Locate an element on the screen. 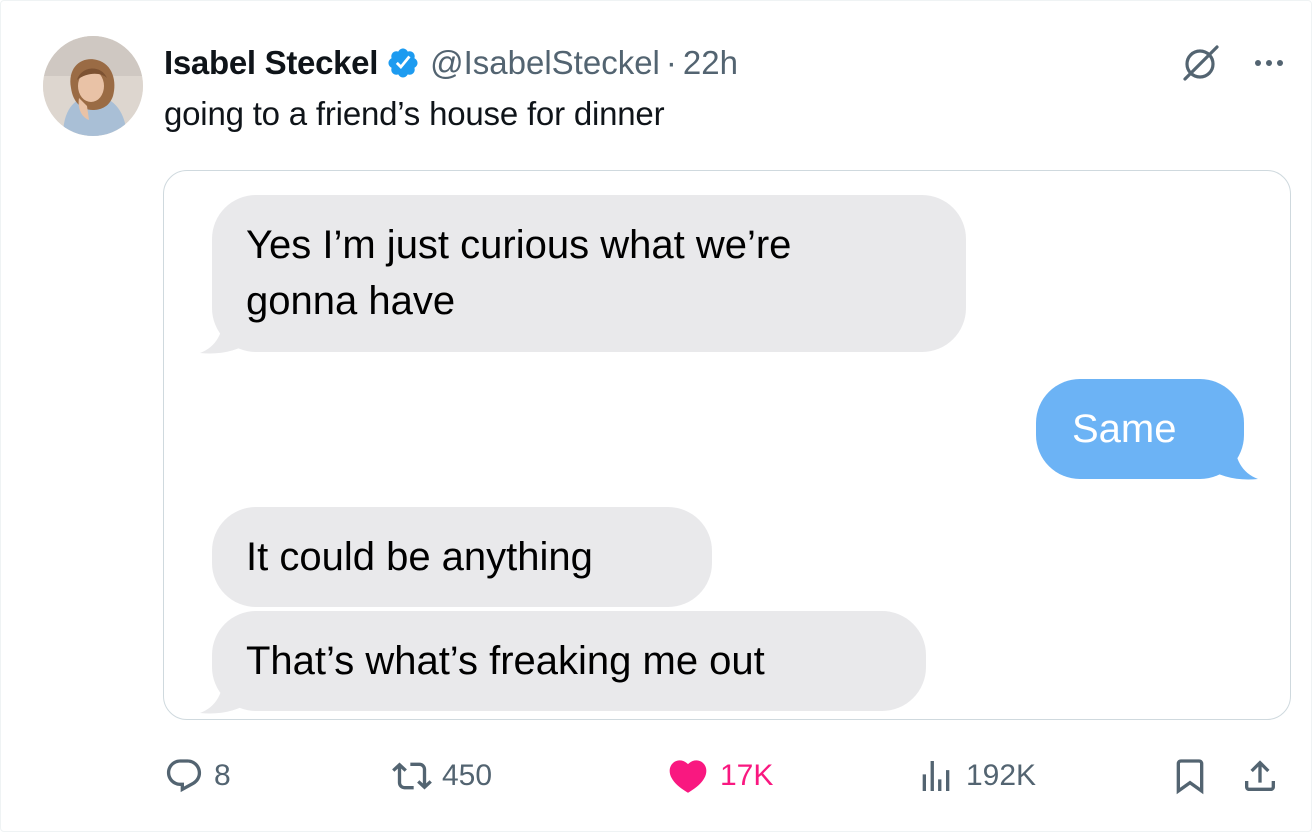 Image resolution: width=1312 pixels, height=832 pixels. message-bubble-received: It could be anything is located at coordinates (462, 557).